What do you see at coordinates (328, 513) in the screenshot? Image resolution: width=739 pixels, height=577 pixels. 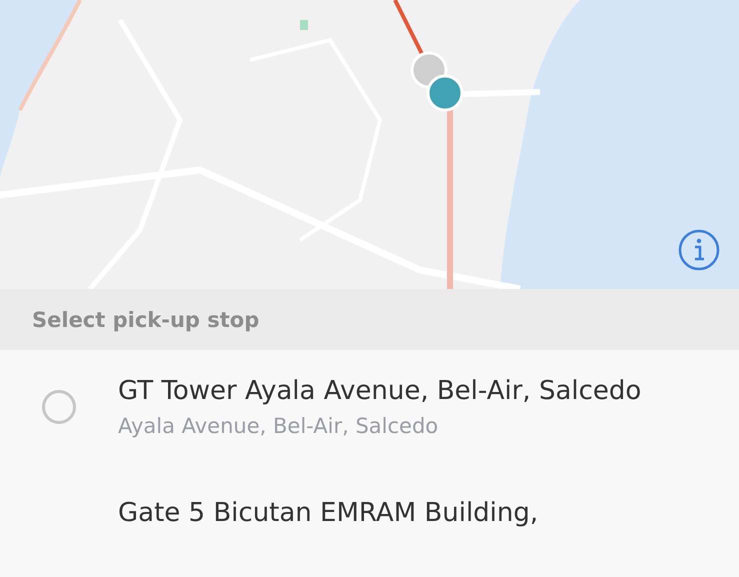 I see `stop-name: Gate 5 Bicutan EMRAM Building,` at bounding box center [328, 513].